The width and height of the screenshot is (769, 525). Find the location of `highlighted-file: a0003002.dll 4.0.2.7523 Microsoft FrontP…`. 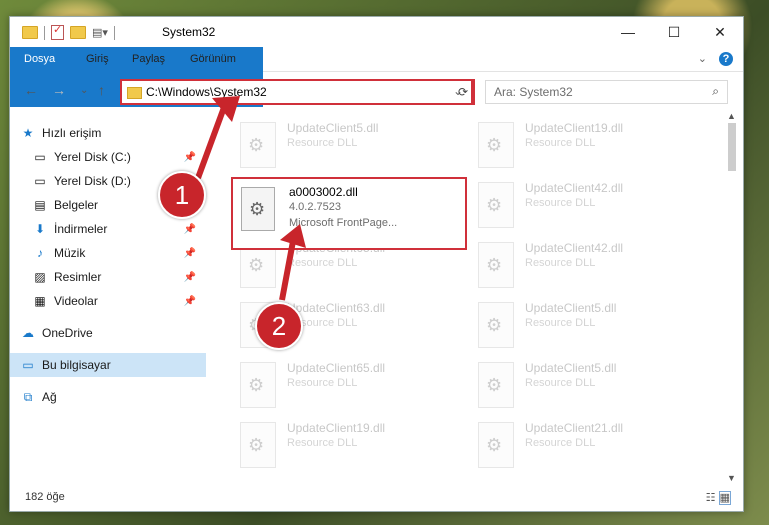

highlighted-file: a0003002.dll 4.0.2.7523 Microsoft FrontP… is located at coordinates (349, 213).